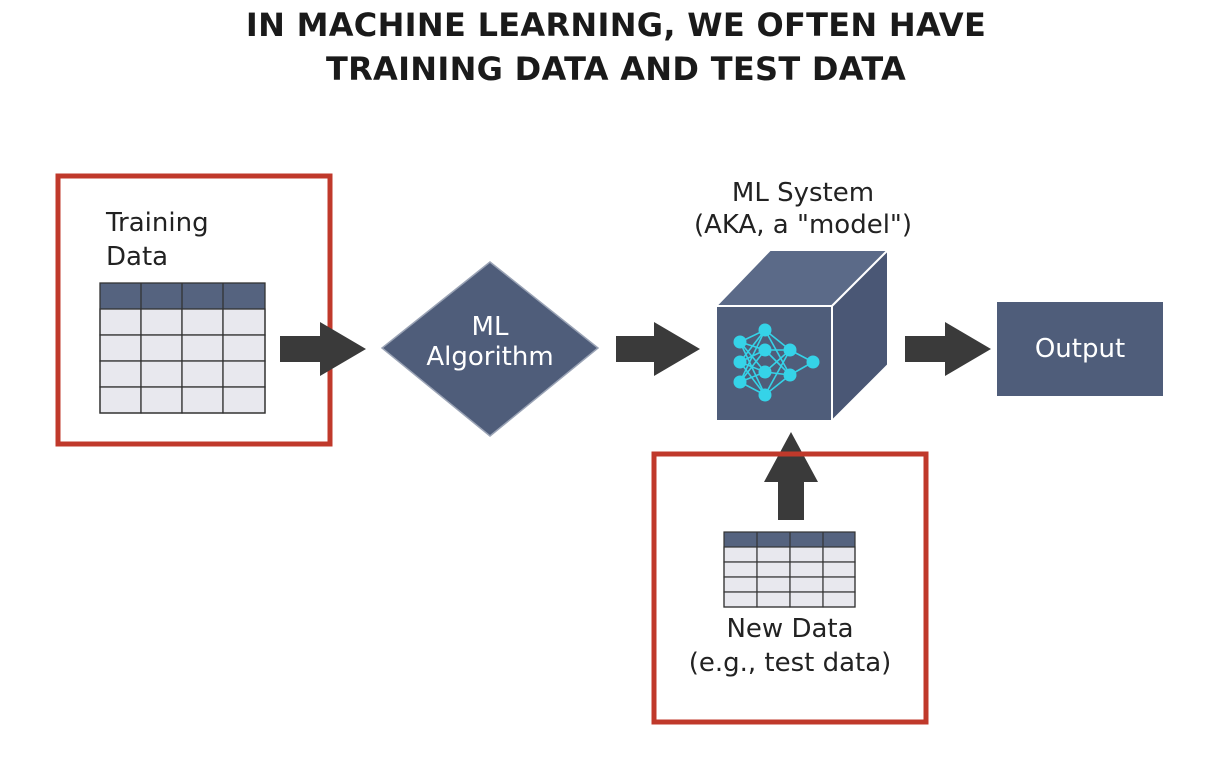 The image size is (1232, 774). Describe the element at coordinates (182, 348) in the screenshot. I see `training-data-table-icon` at that location.